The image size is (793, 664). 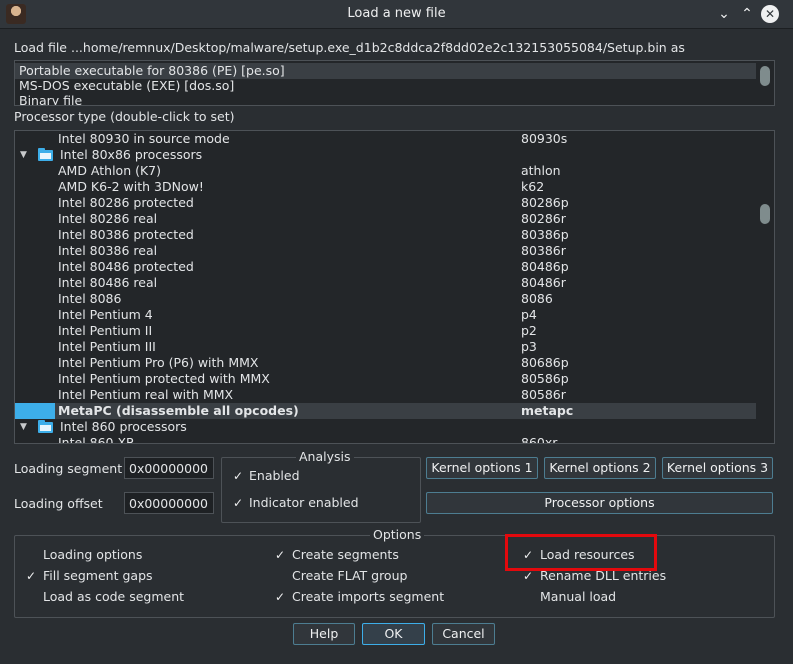 I want to click on indicator-enabled-label: Indicator enabled, so click(x=304, y=502).